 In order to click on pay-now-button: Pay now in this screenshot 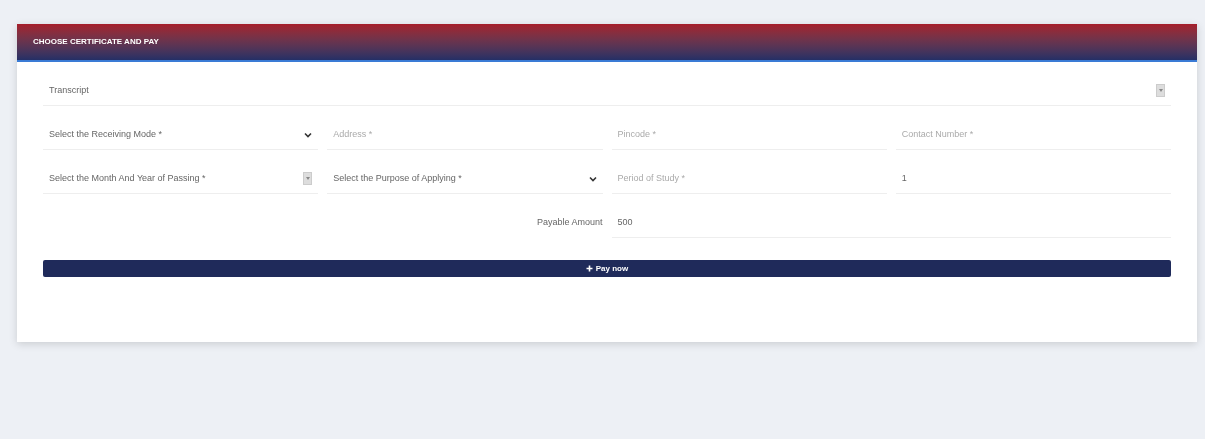, I will do `click(607, 268)`.